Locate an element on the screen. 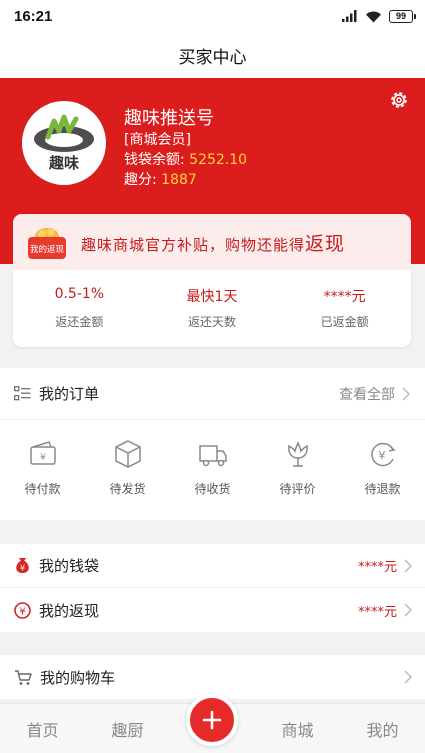 This screenshot has height=753, width=425. battery-icon: 99 is located at coordinates (402, 16).